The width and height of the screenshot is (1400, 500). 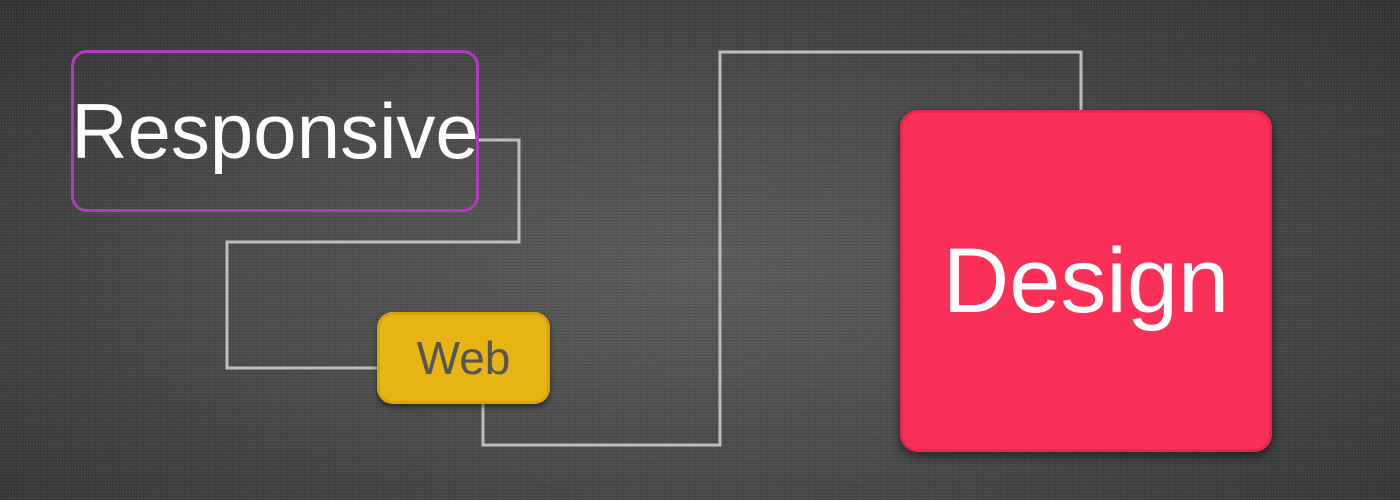 I want to click on design-label: Design, so click(x=1086, y=280).